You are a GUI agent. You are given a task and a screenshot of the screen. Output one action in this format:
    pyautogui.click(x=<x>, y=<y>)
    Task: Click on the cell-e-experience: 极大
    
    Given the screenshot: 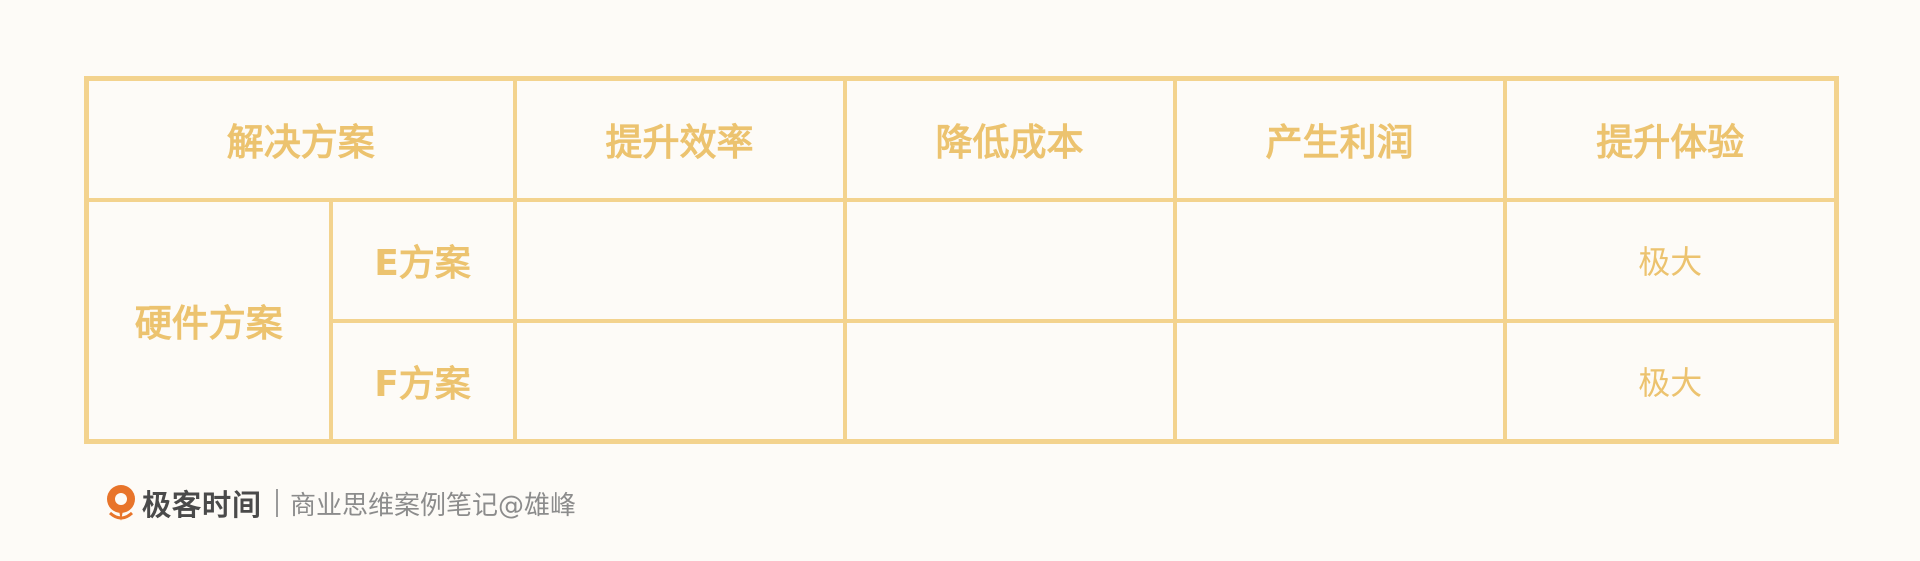 What is the action you would take?
    pyautogui.click(x=1670, y=260)
    